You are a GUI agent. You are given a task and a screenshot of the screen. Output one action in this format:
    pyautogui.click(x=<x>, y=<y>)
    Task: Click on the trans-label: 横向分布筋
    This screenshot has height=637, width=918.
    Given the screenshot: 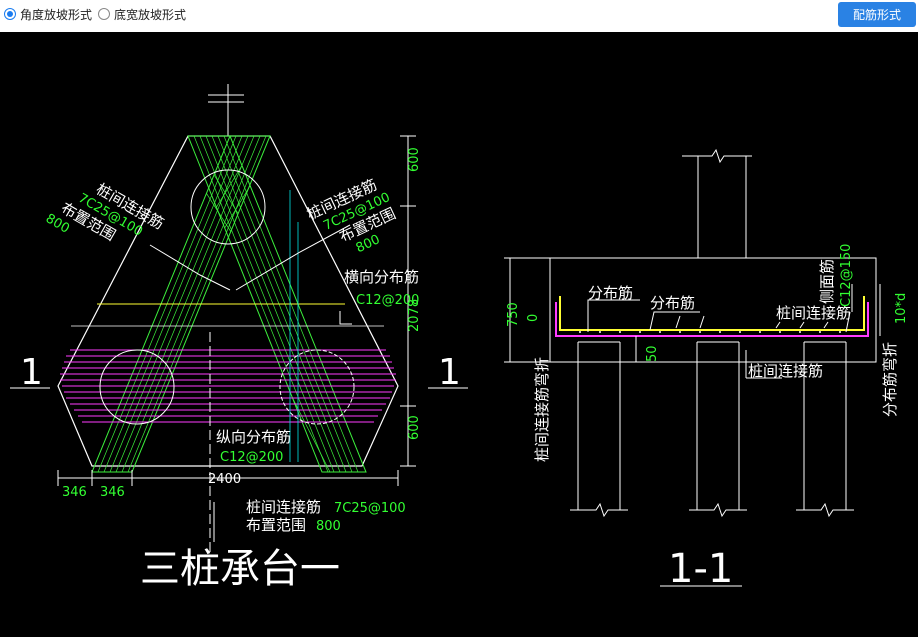 What is the action you would take?
    pyautogui.click(x=381, y=277)
    